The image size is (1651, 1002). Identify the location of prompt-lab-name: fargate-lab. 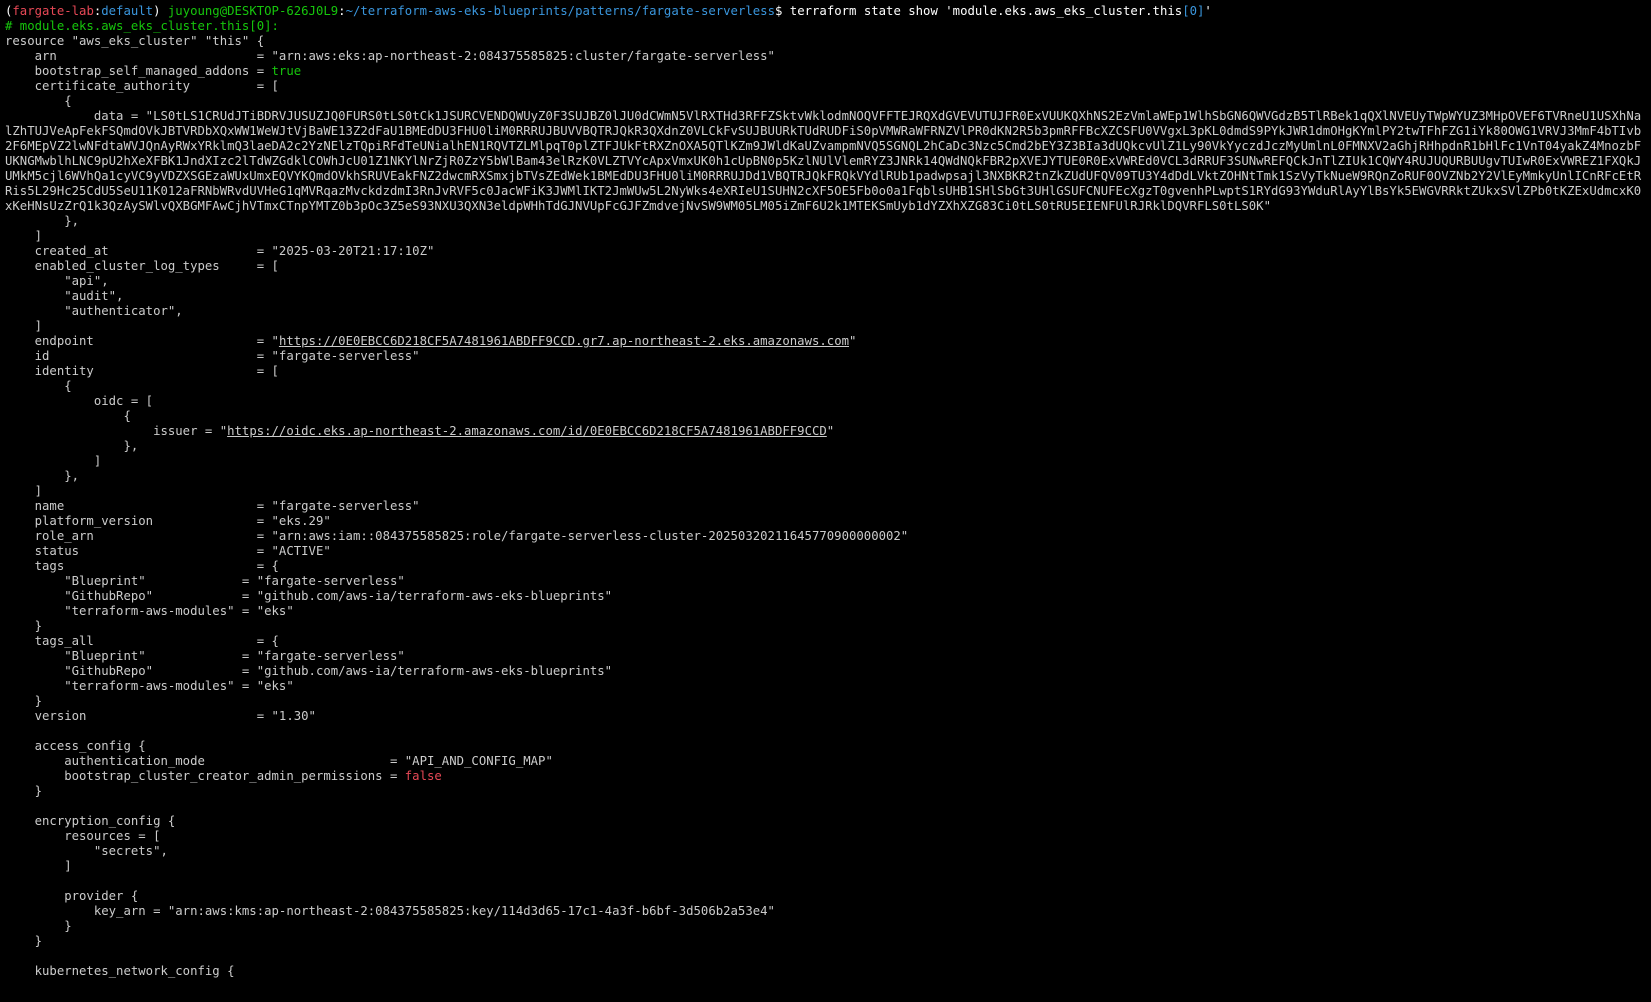
(53, 11).